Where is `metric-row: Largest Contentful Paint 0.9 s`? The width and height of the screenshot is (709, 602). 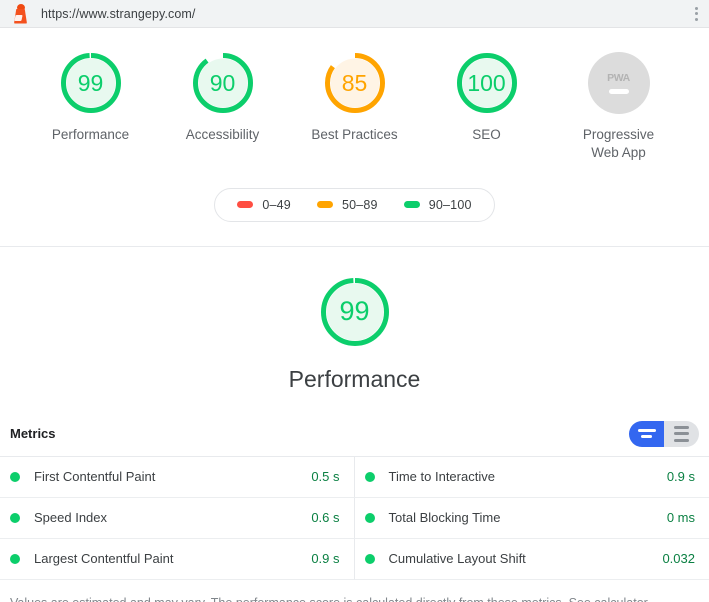 metric-row: Largest Contentful Paint 0.9 s is located at coordinates (177, 559).